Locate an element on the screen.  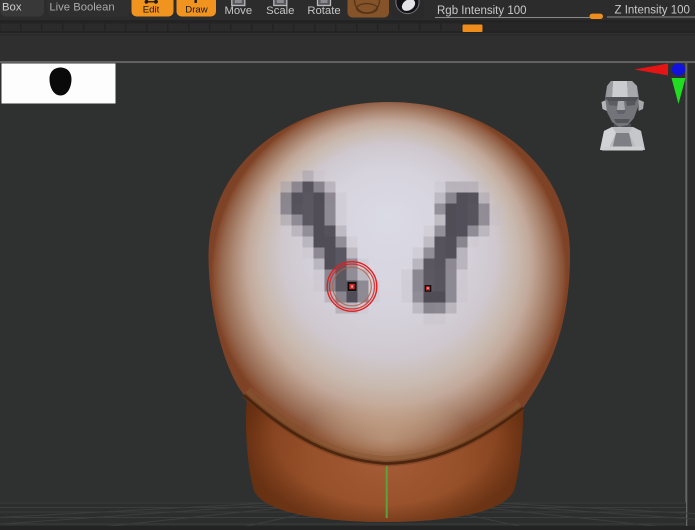
svg-text: Box is located at coordinates (12, 8).